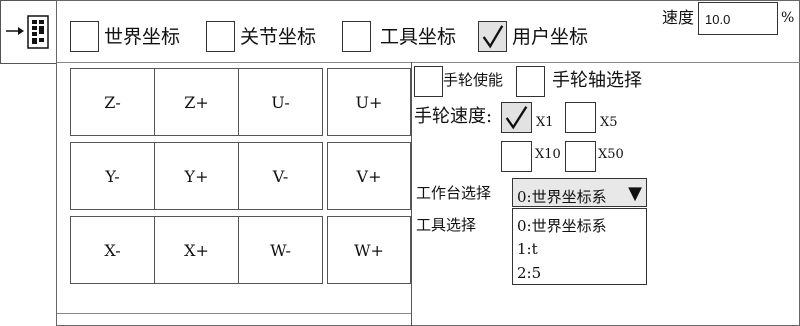  What do you see at coordinates (580, 156) in the screenshot?
I see `handwheel-x50-checkbox` at bounding box center [580, 156].